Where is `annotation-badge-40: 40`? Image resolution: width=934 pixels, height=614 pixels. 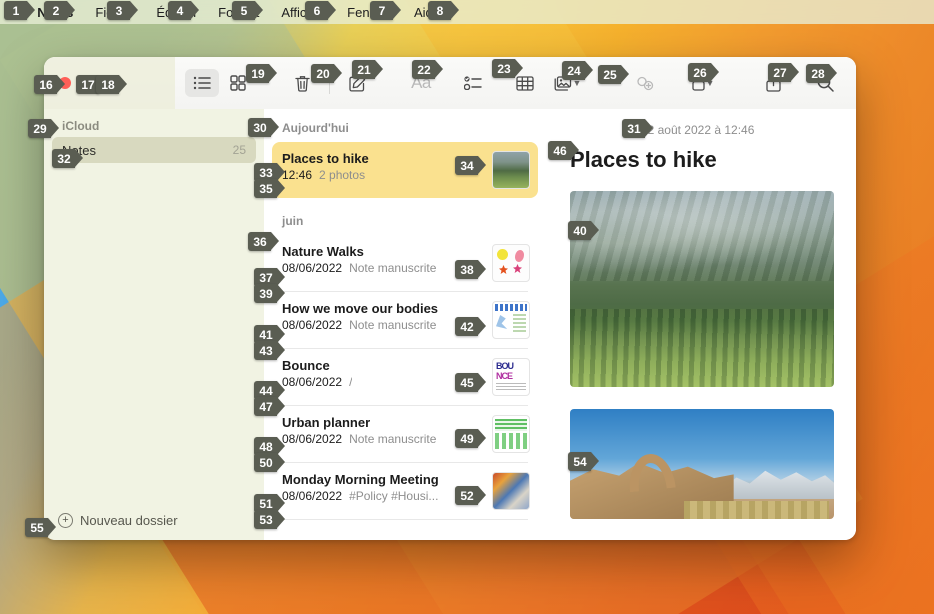
annotation-badge-40: 40 is located at coordinates (583, 230).